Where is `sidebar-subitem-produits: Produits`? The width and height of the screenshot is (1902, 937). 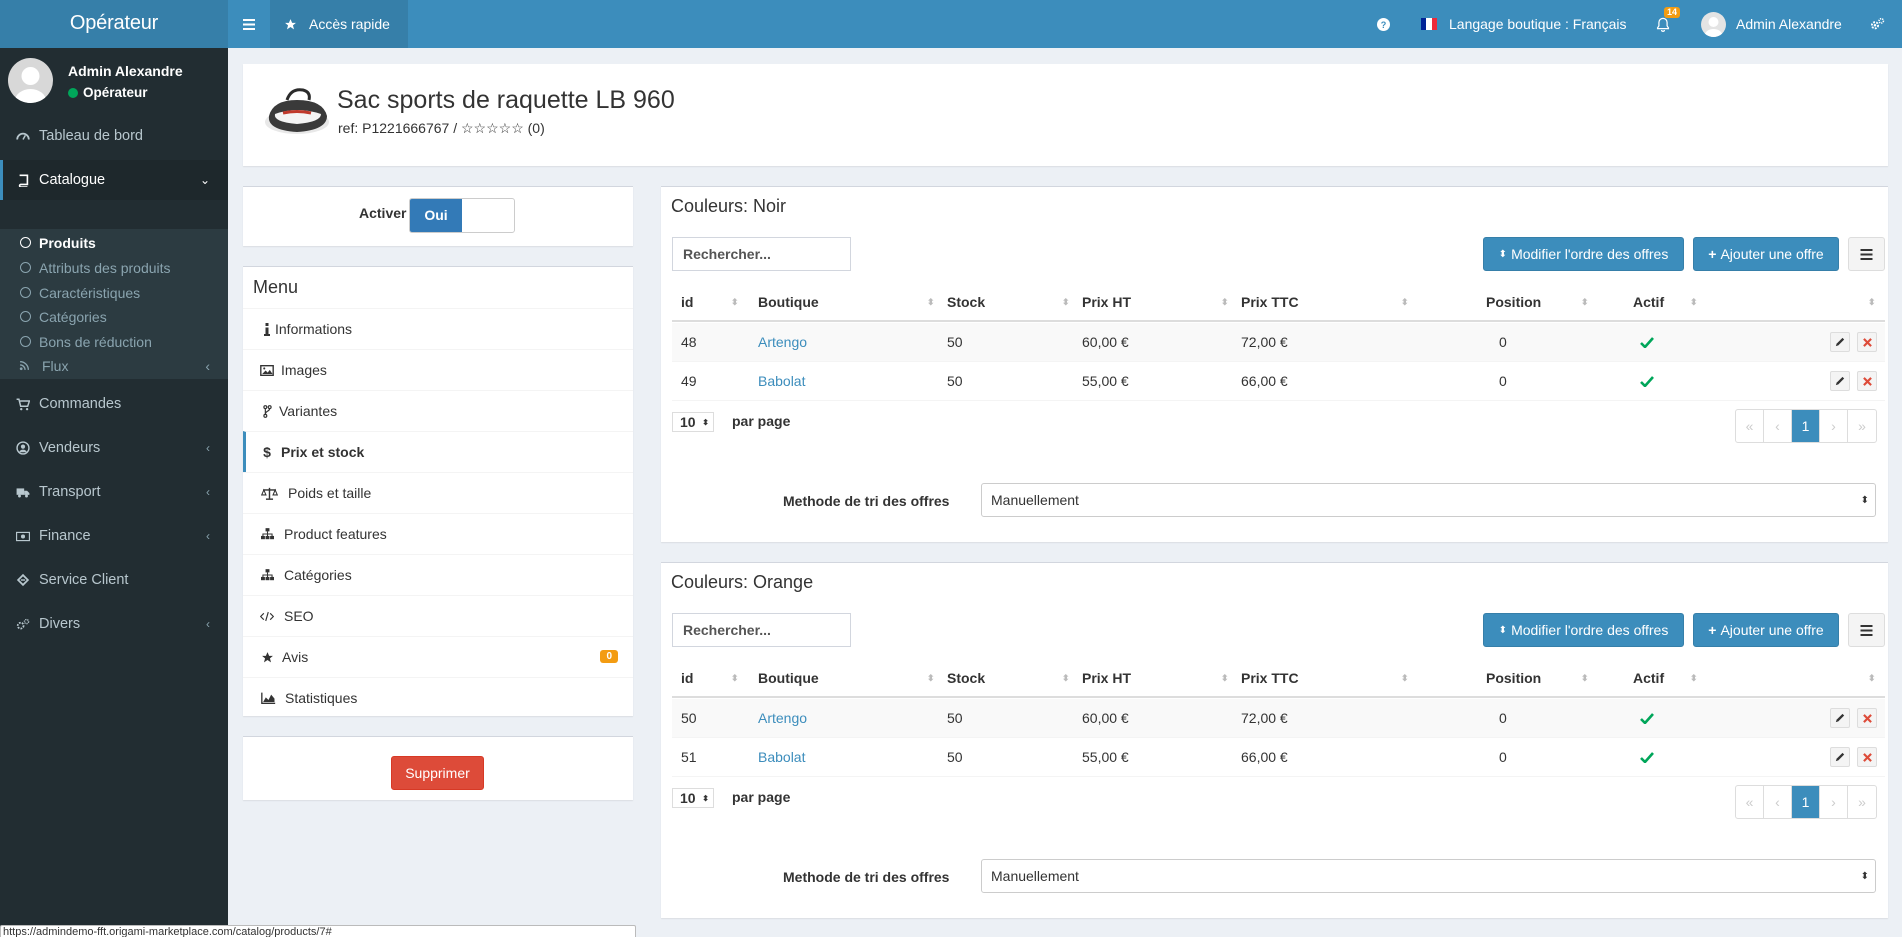 sidebar-subitem-produits: Produits is located at coordinates (114, 242).